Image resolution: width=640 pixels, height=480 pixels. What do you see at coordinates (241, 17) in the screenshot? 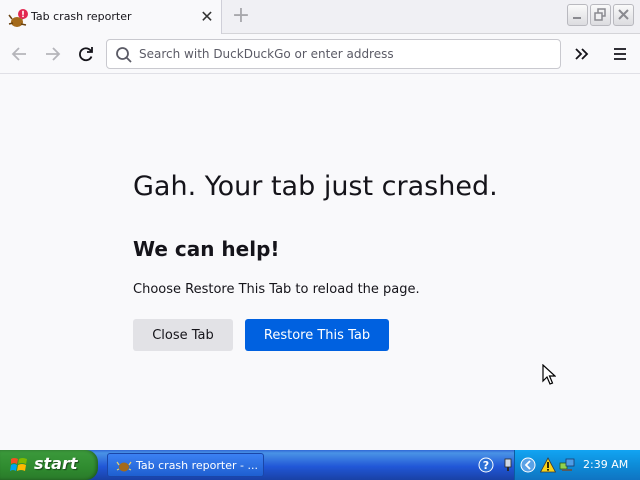
I see `plus-icon: +` at bounding box center [241, 17].